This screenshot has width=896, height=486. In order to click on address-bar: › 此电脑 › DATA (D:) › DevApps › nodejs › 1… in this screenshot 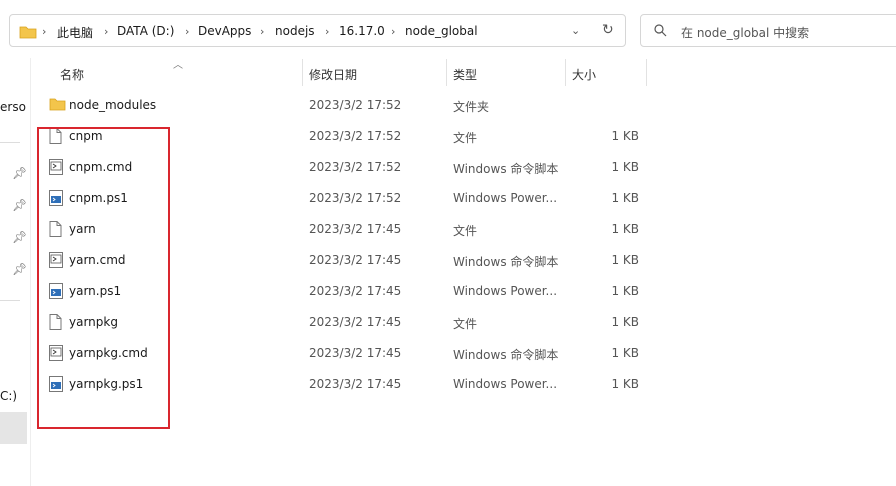, I will do `click(317, 30)`.